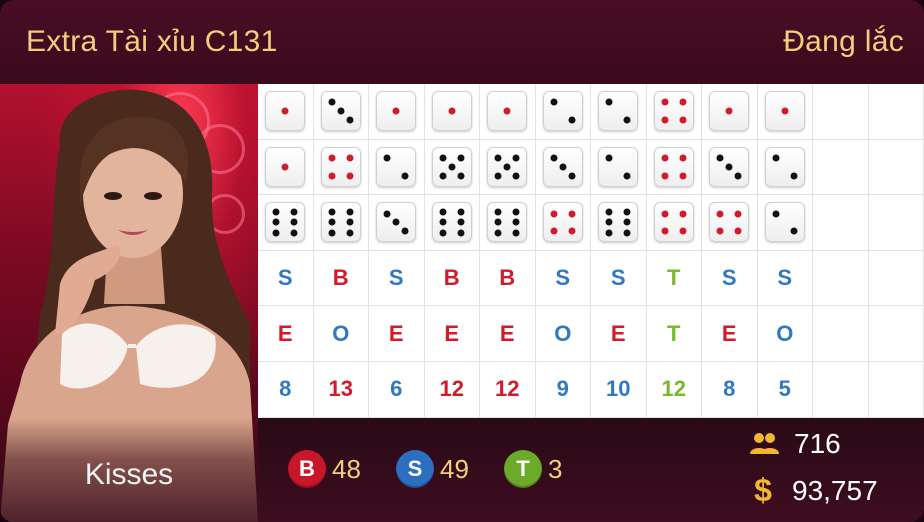 Image resolution: width=924 pixels, height=522 pixels. I want to click on size-result: B, so click(507, 278).